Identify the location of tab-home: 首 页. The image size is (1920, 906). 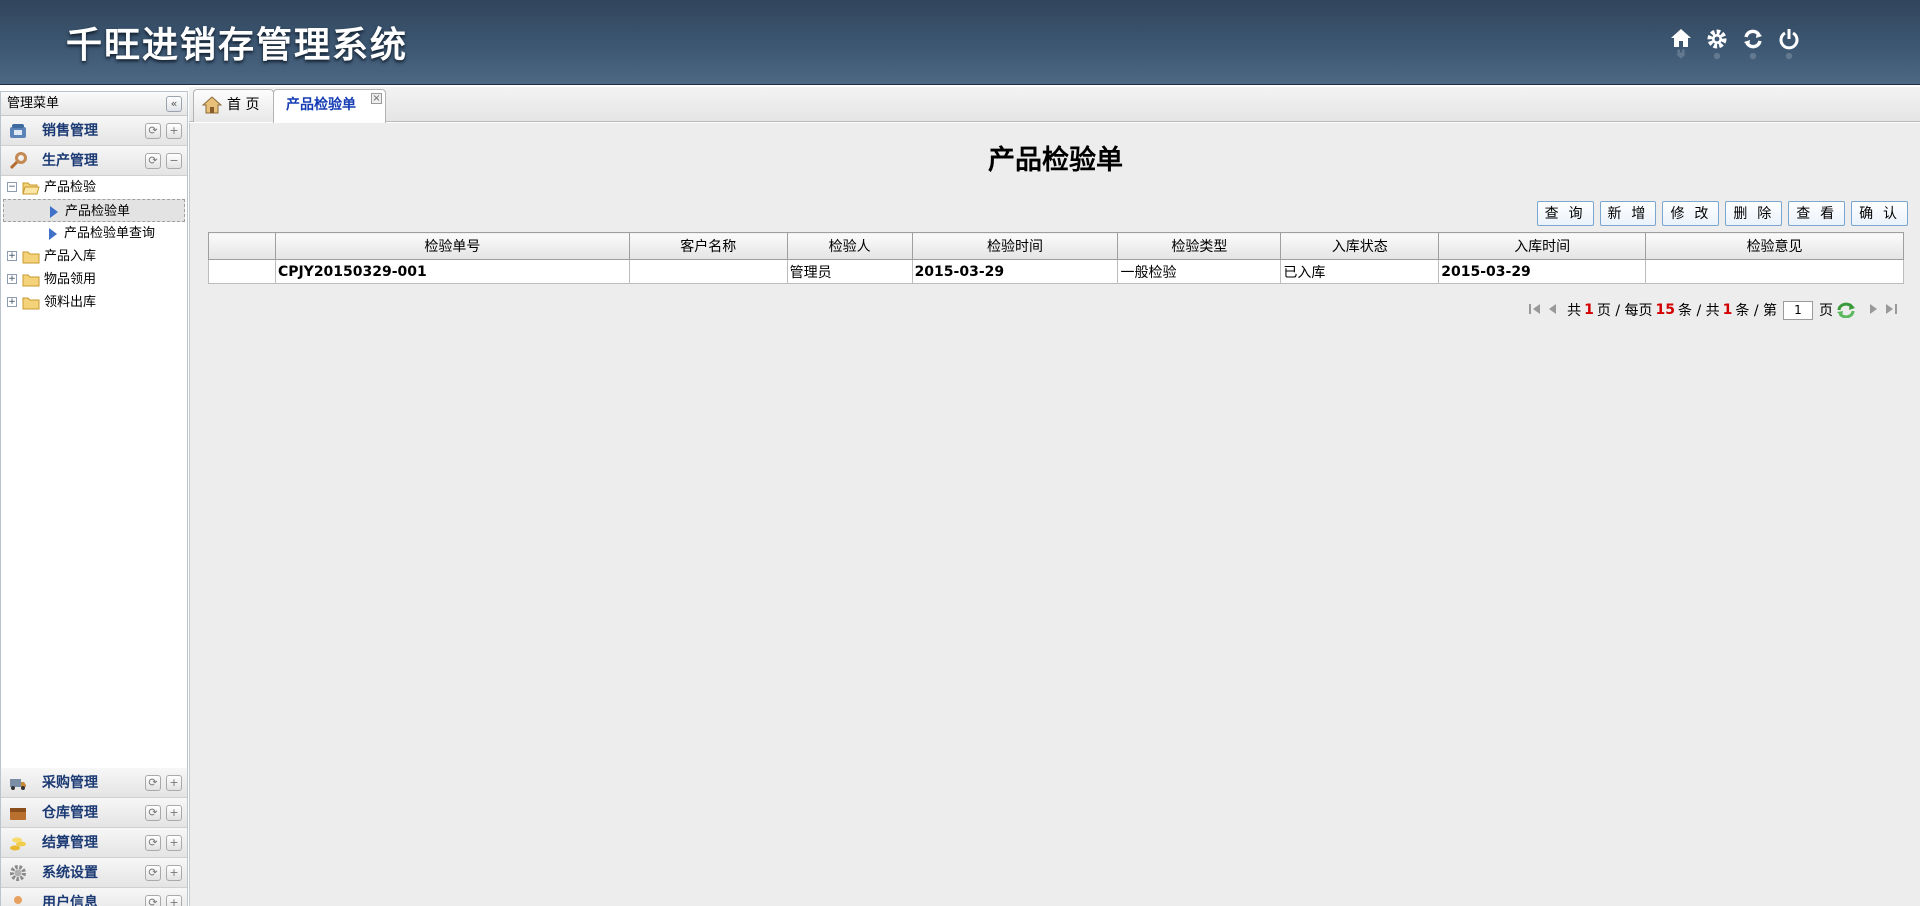
(233, 105).